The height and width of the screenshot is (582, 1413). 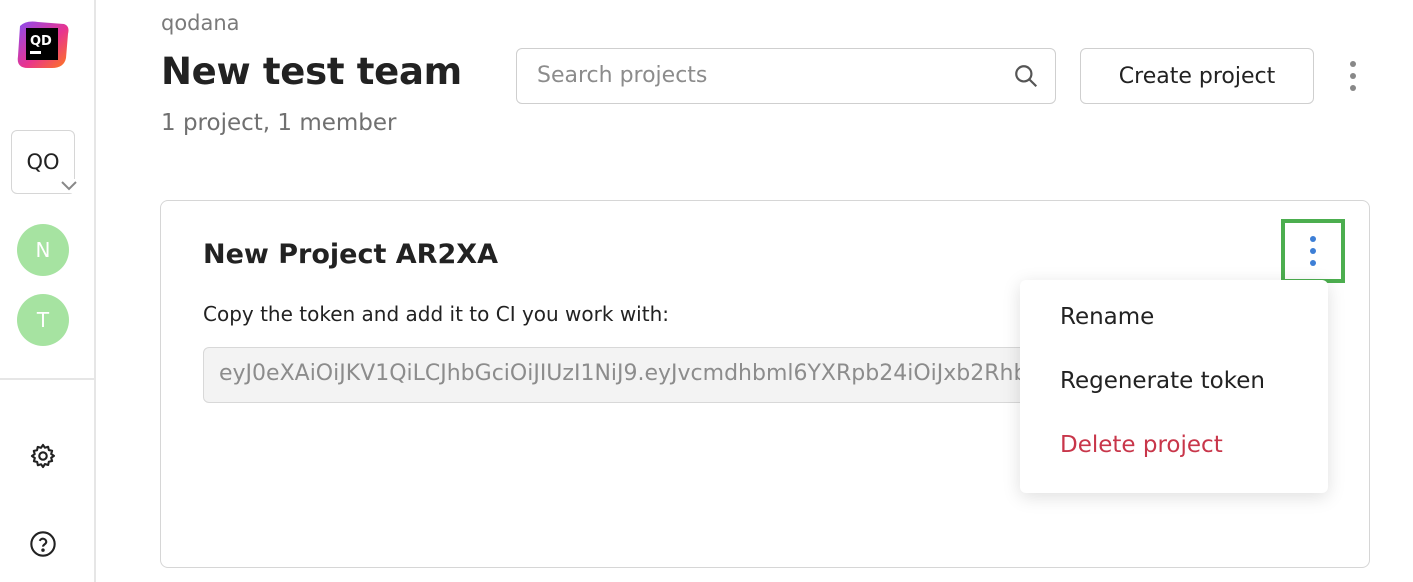 I want to click on project-actions-menu: Rename Regenerate token Delete project, so click(x=1174, y=386).